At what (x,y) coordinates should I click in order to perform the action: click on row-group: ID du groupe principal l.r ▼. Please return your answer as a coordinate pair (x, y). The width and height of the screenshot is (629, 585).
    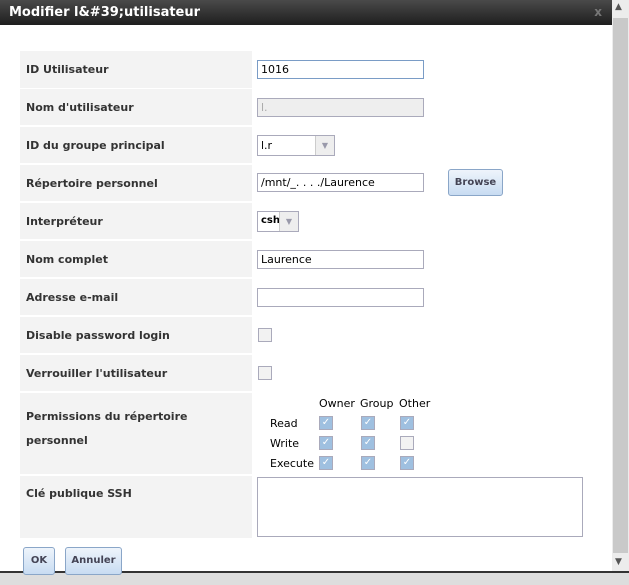
    Looking at the image, I should click on (316, 145).